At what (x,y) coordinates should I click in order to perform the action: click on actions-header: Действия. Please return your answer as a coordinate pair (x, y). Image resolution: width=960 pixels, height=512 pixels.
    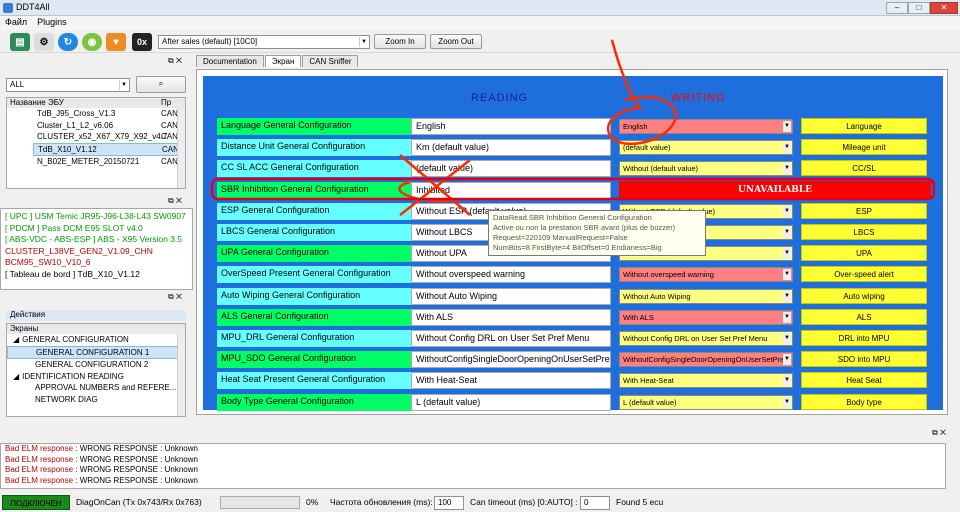
    Looking at the image, I should click on (96, 315).